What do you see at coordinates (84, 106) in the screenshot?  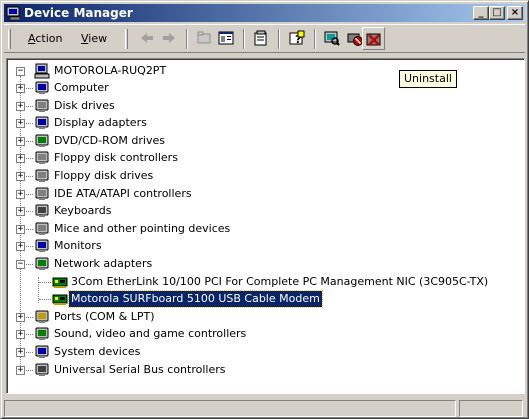 I see `category-label: Disk drives` at bounding box center [84, 106].